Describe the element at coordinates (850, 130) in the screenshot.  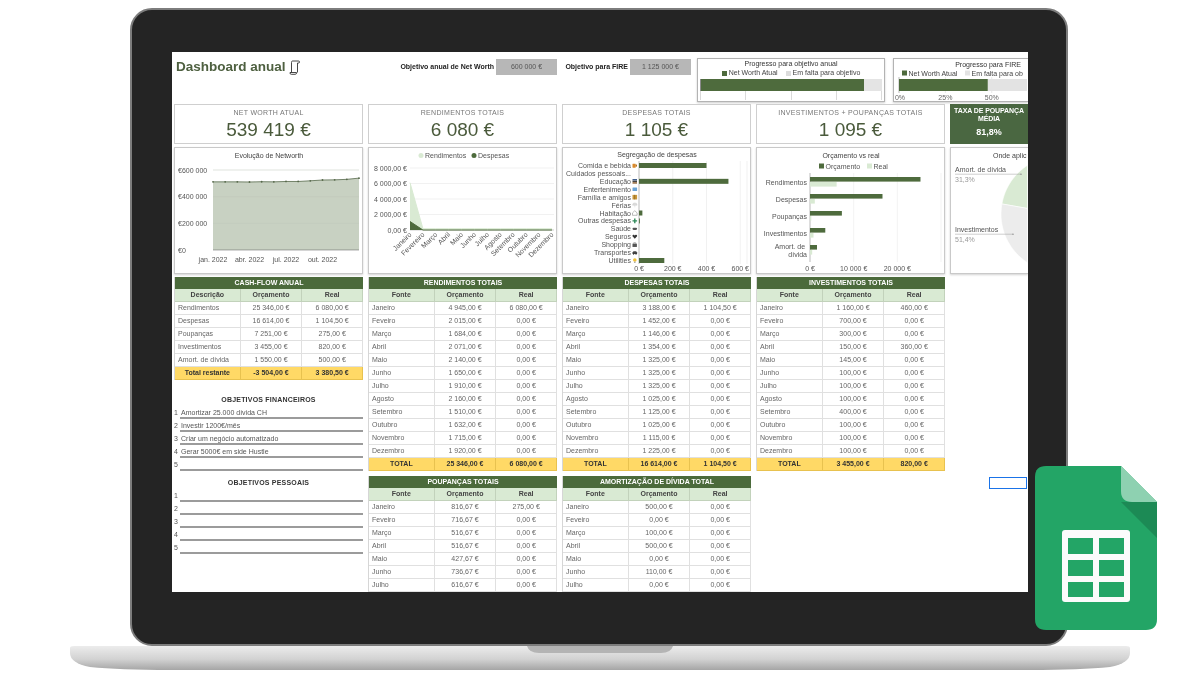
I see `kpi-value: 1 095 €` at that location.